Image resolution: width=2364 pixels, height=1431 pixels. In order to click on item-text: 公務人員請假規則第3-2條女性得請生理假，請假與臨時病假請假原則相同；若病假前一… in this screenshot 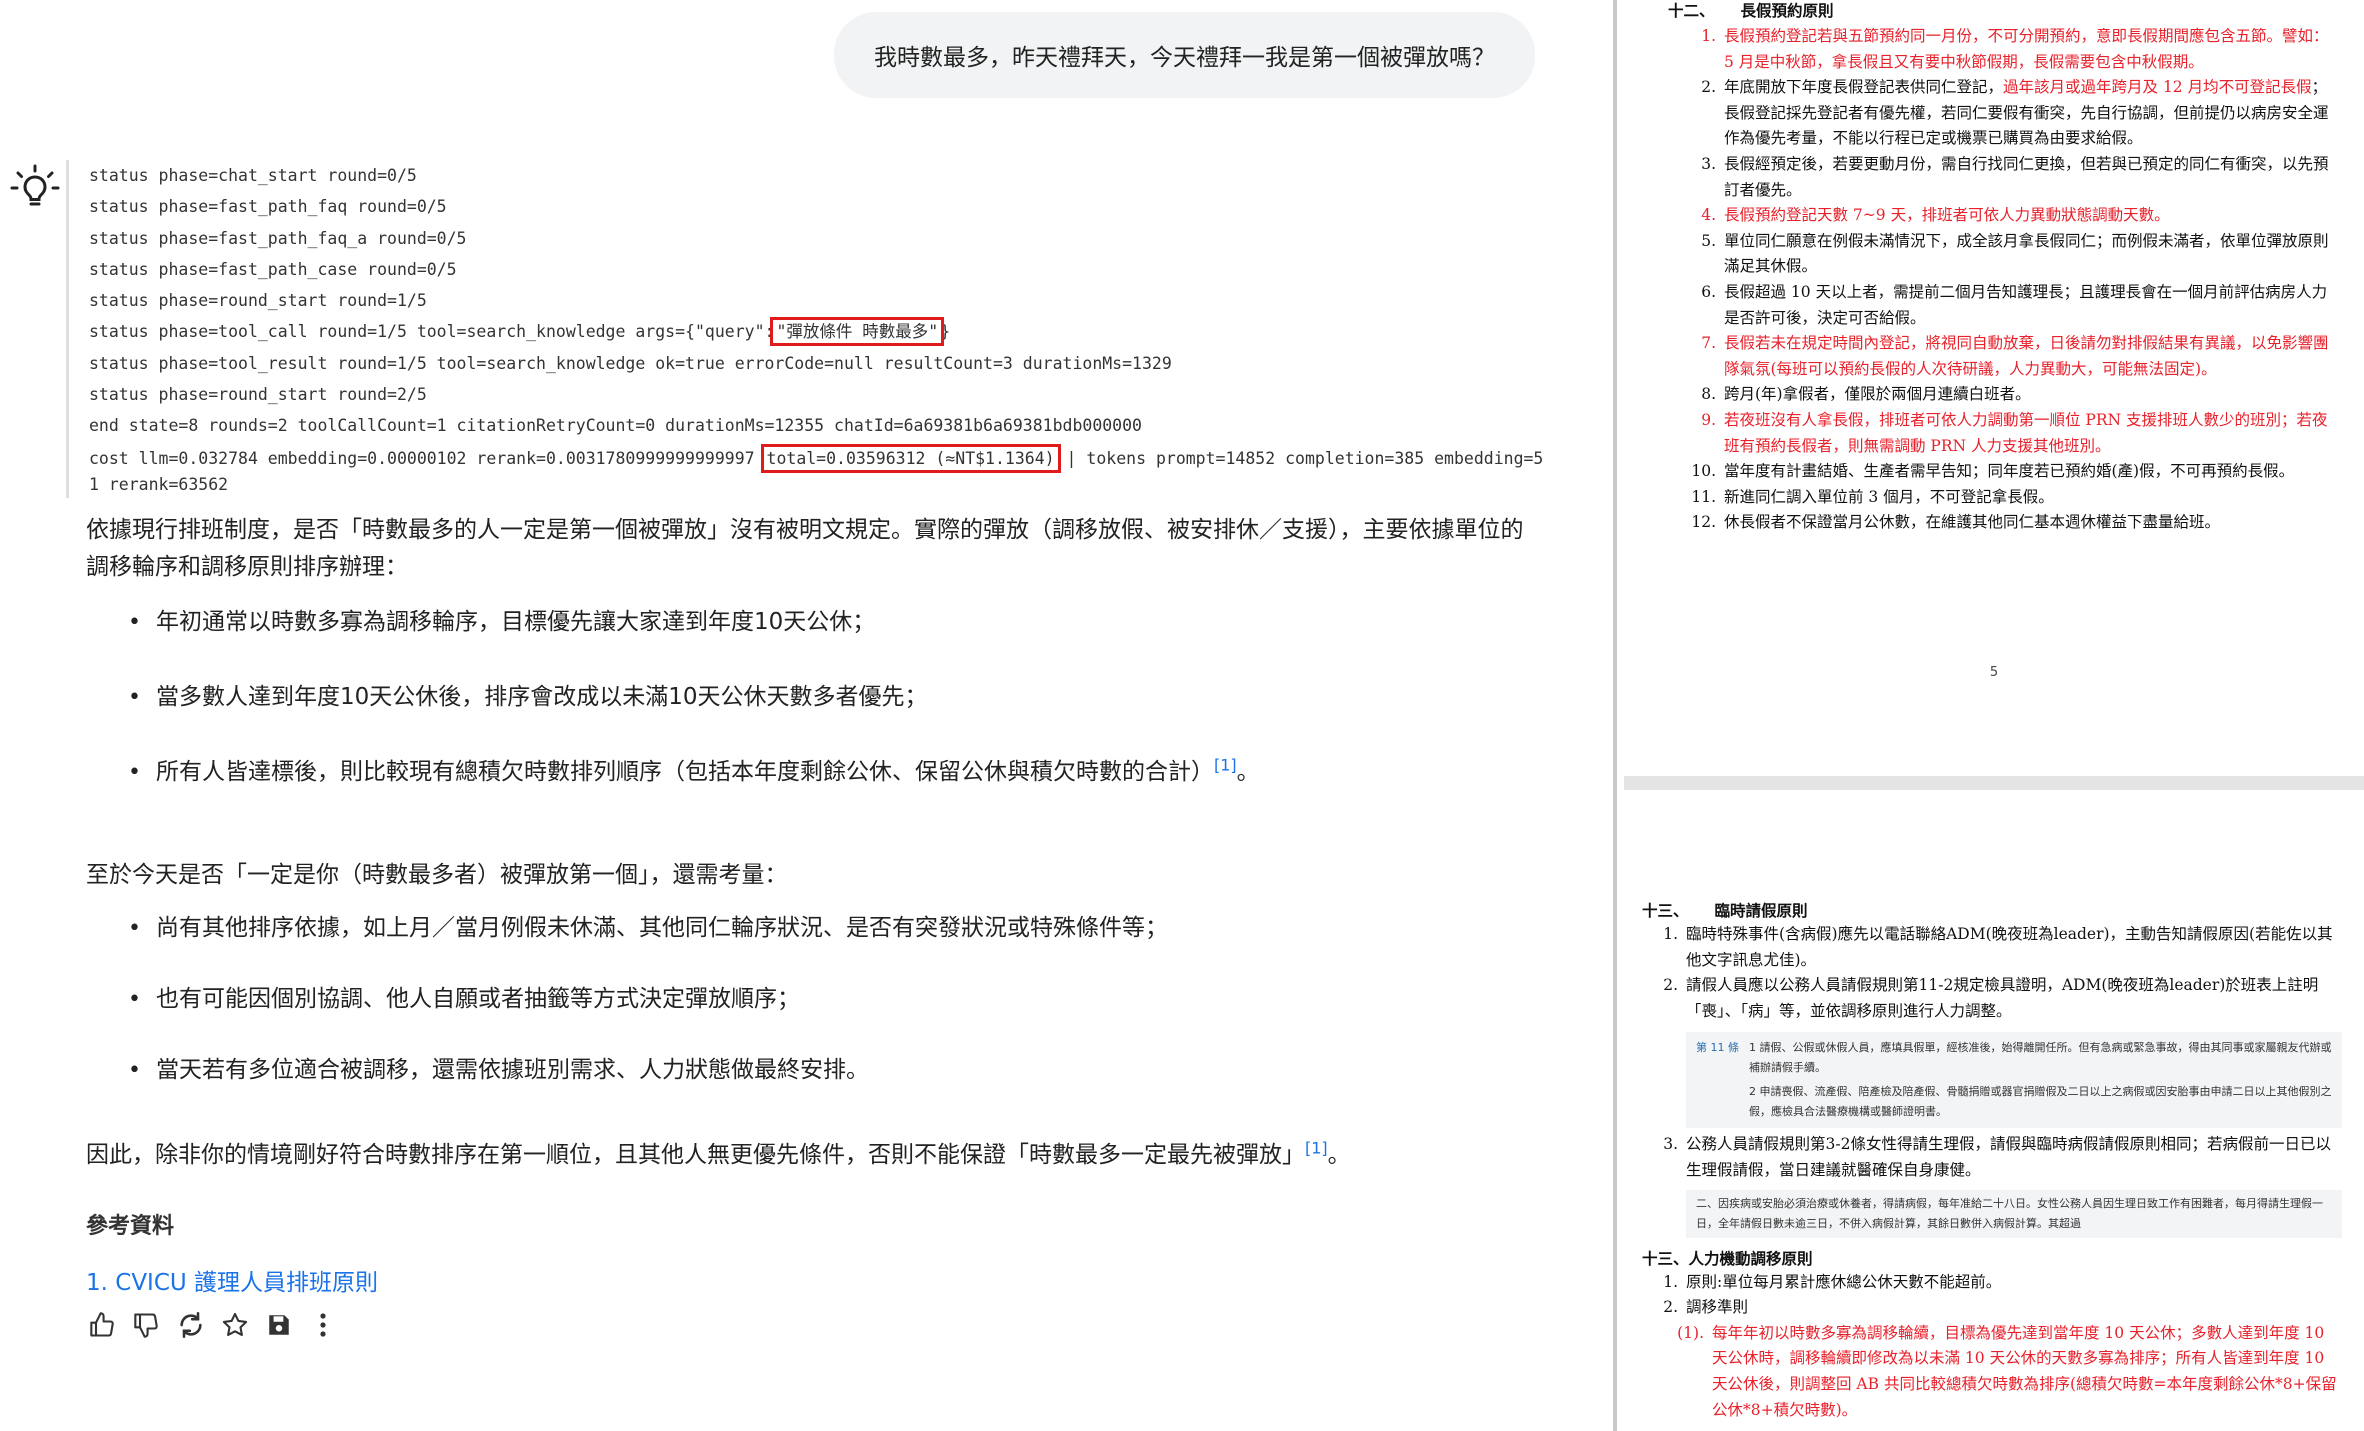, I will do `click(2008, 1157)`.